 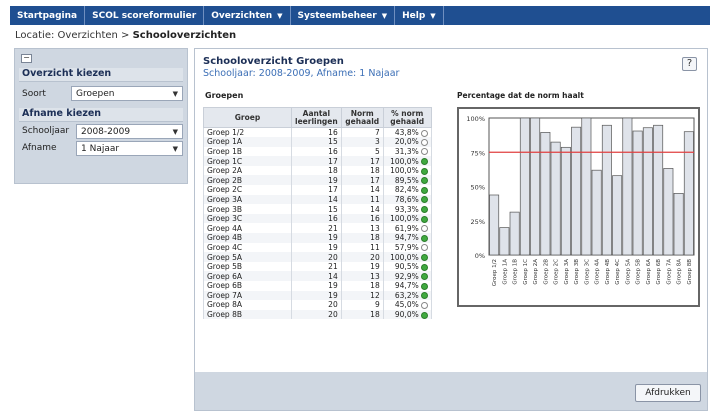 I want to click on cell-text: 93,3%, so click(x=406, y=209).